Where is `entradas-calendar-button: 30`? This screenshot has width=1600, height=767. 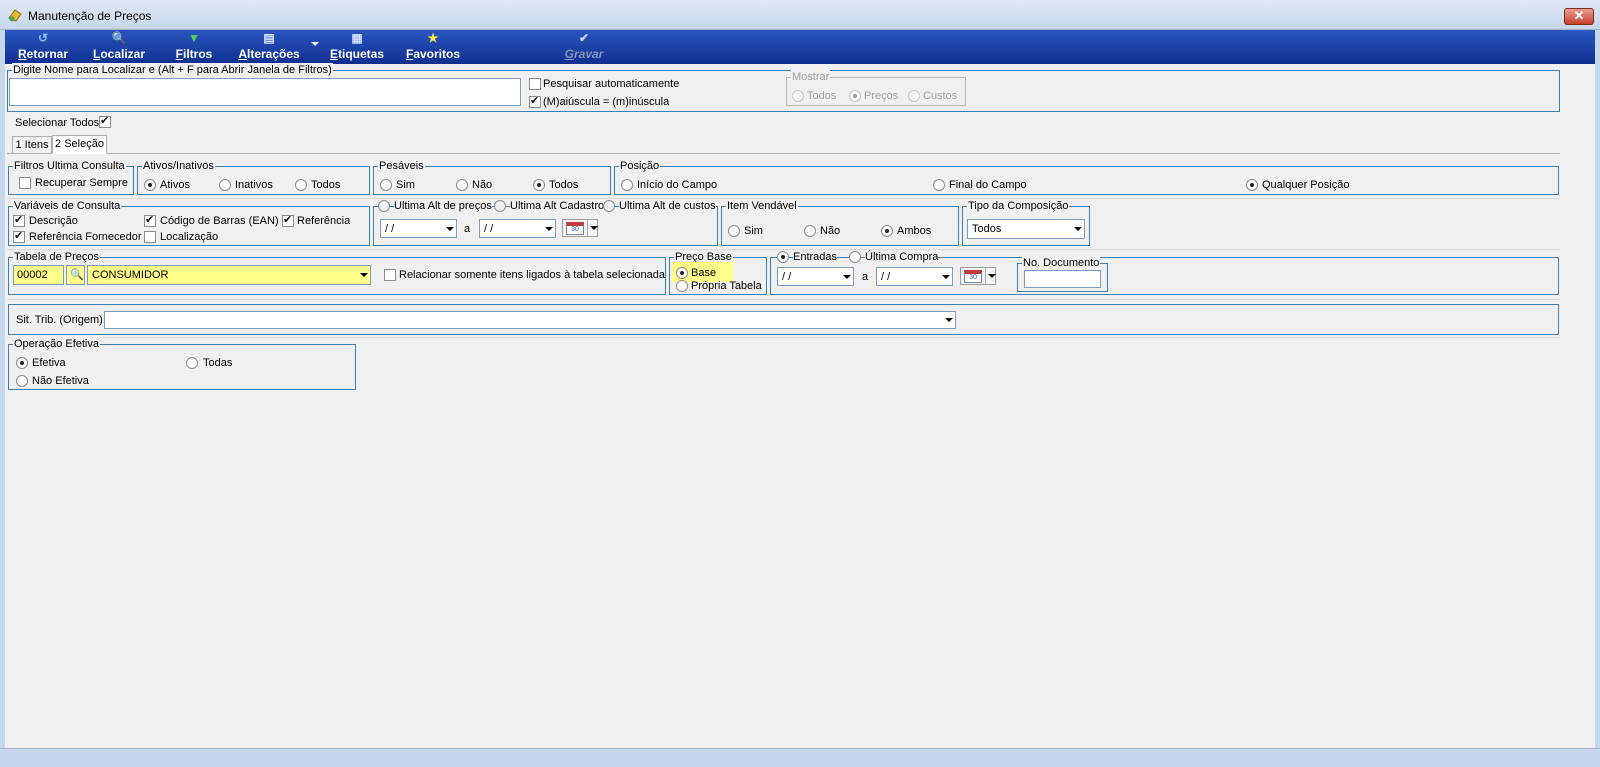
entradas-calendar-button: 30 is located at coordinates (978, 276).